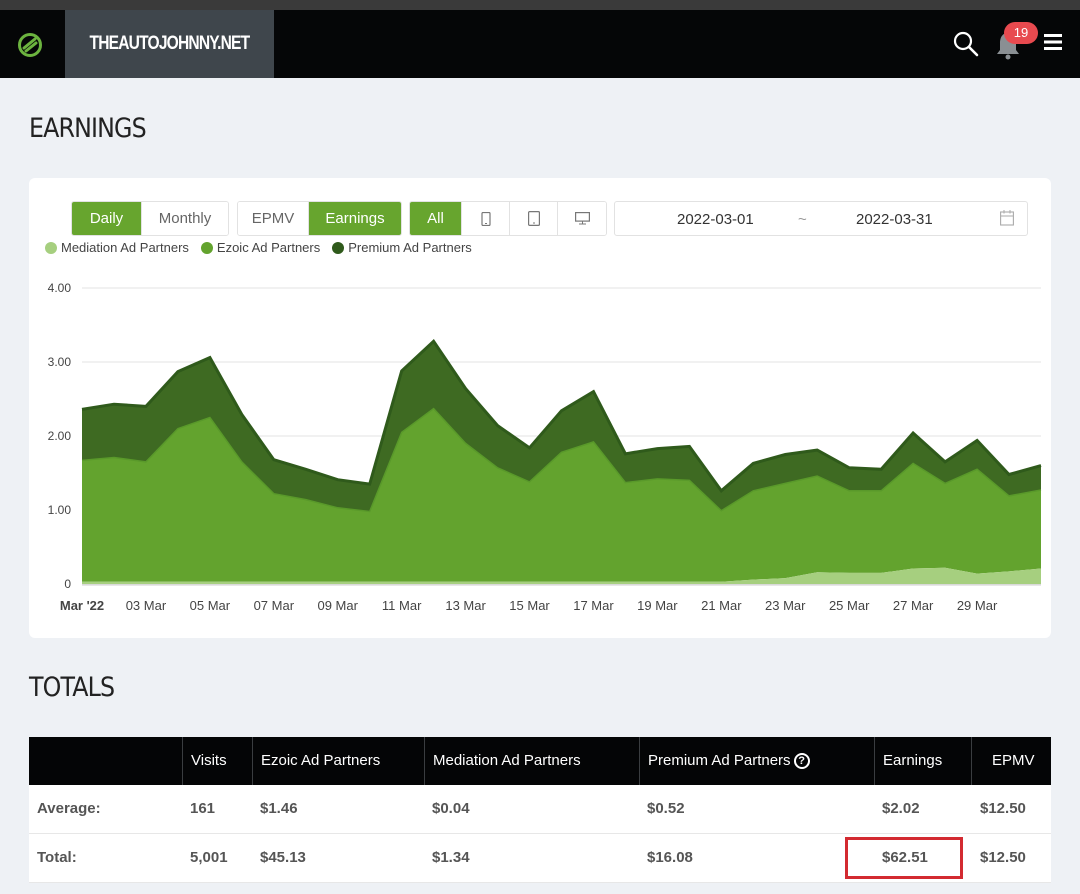  I want to click on y-tick-label: 2.00, so click(60, 436).